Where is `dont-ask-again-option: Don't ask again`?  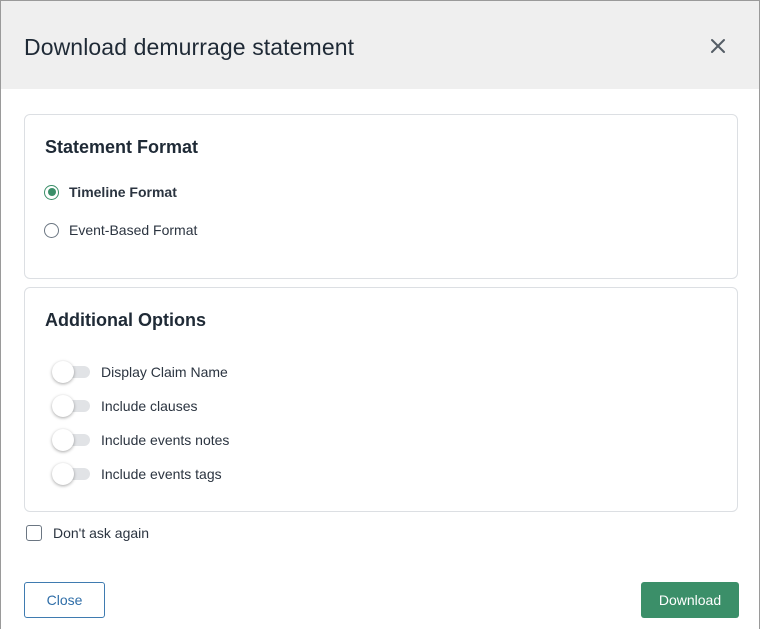 dont-ask-again-option: Don't ask again is located at coordinates (87, 533).